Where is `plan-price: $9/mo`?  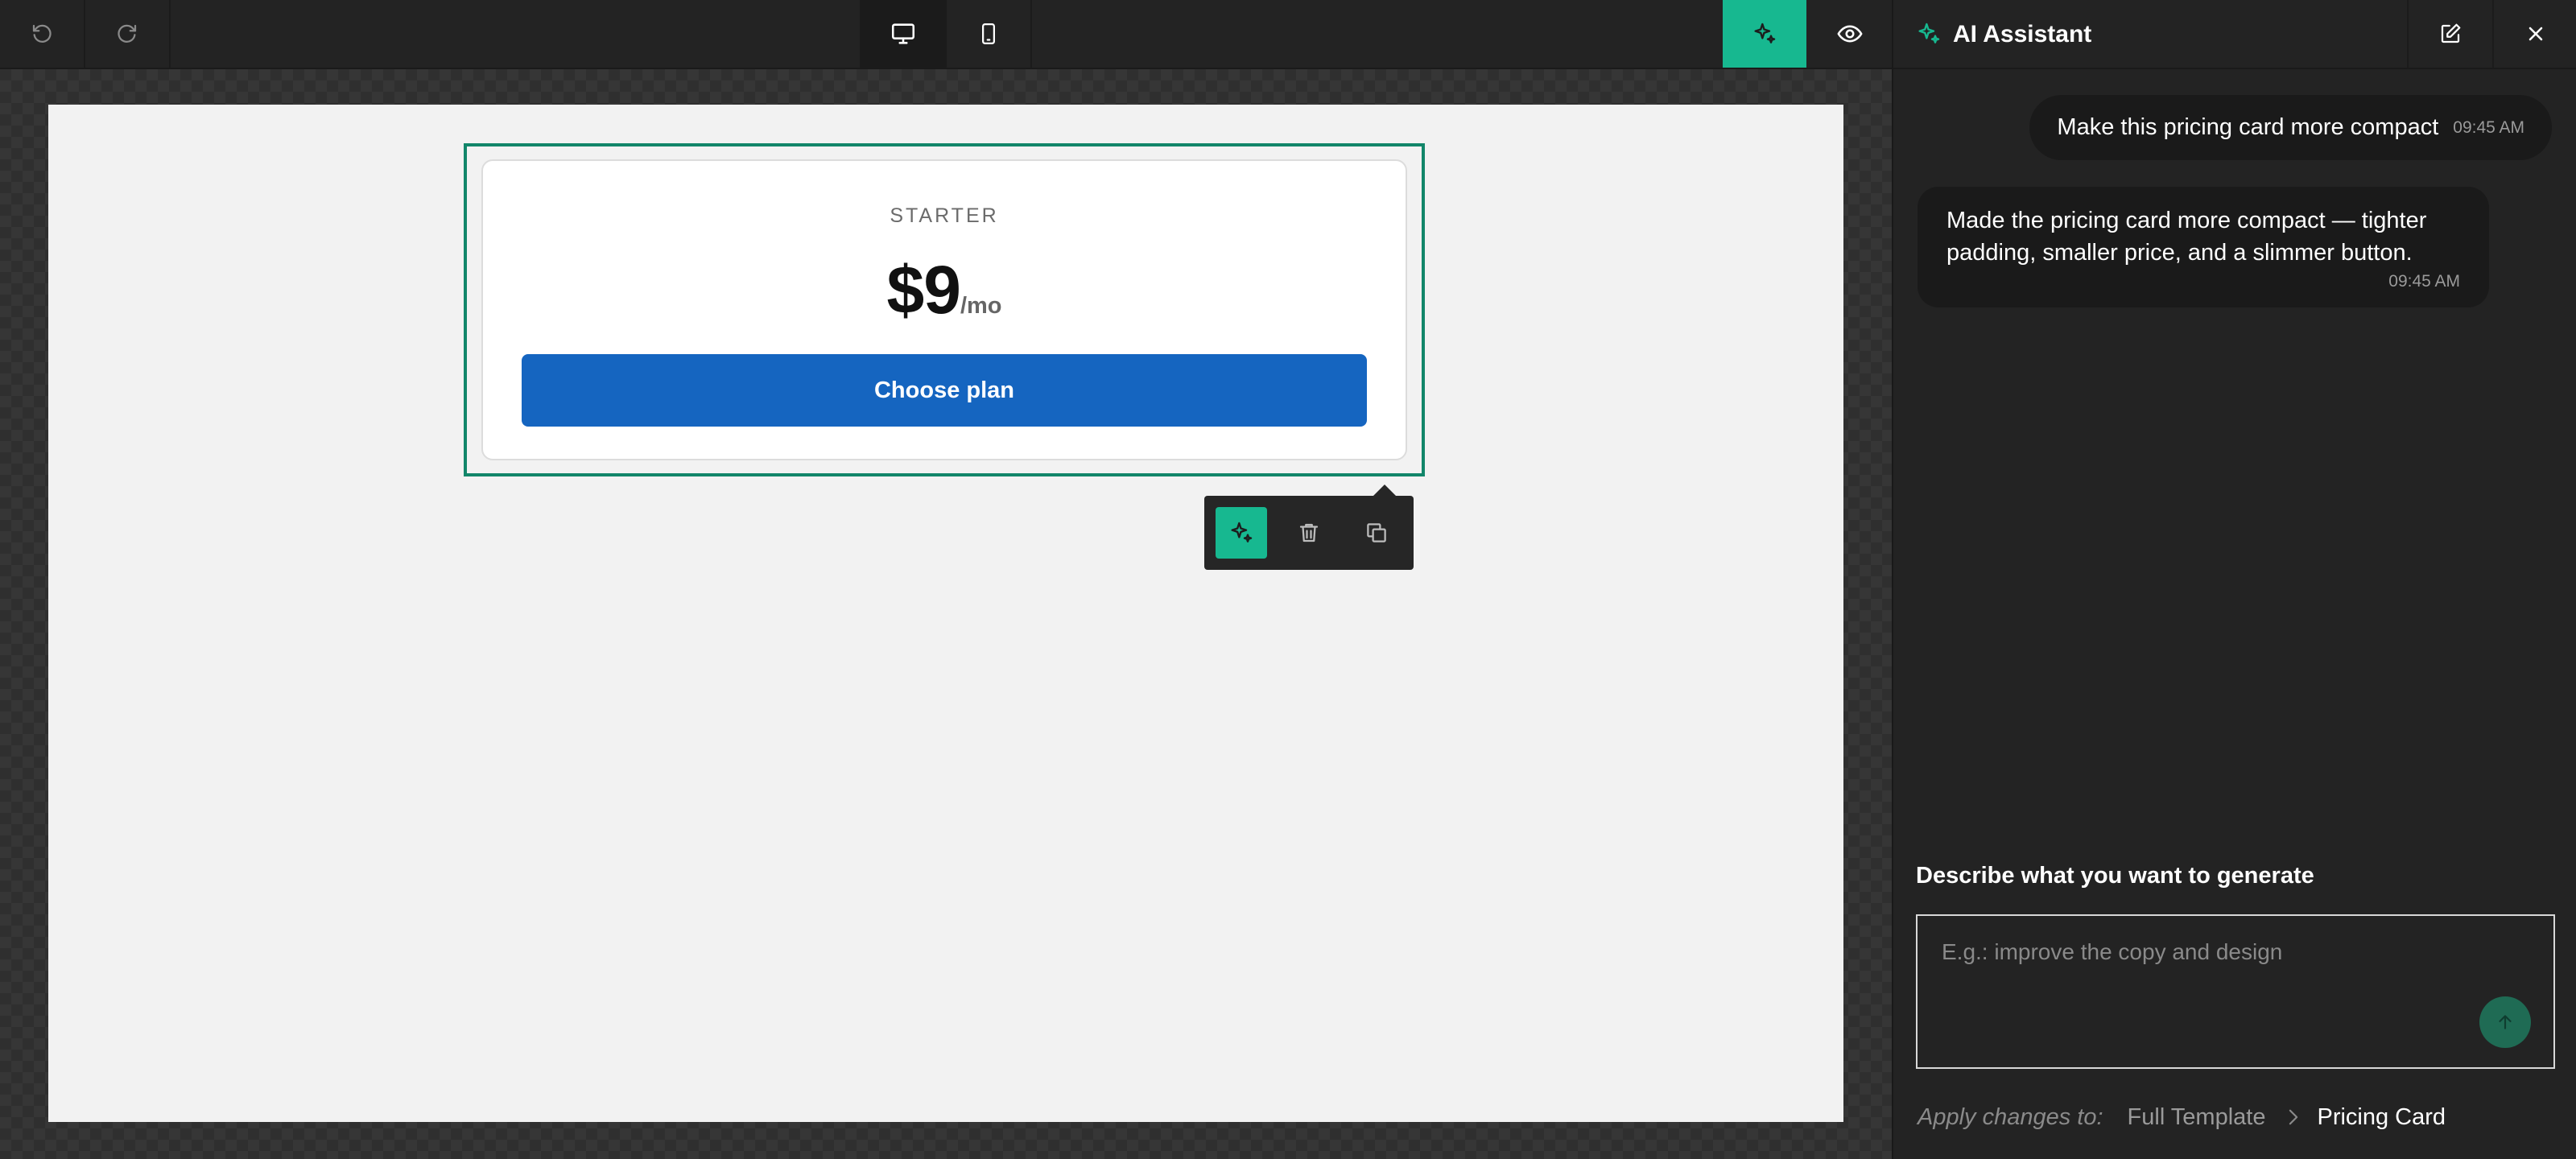
plan-price: $9/mo is located at coordinates (944, 290).